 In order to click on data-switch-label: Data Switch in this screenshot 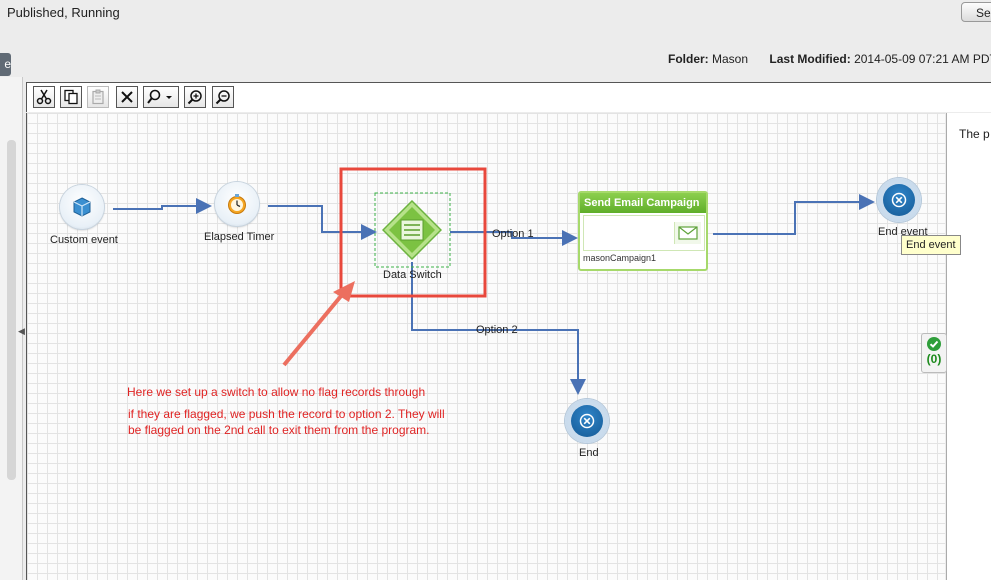, I will do `click(412, 275)`.